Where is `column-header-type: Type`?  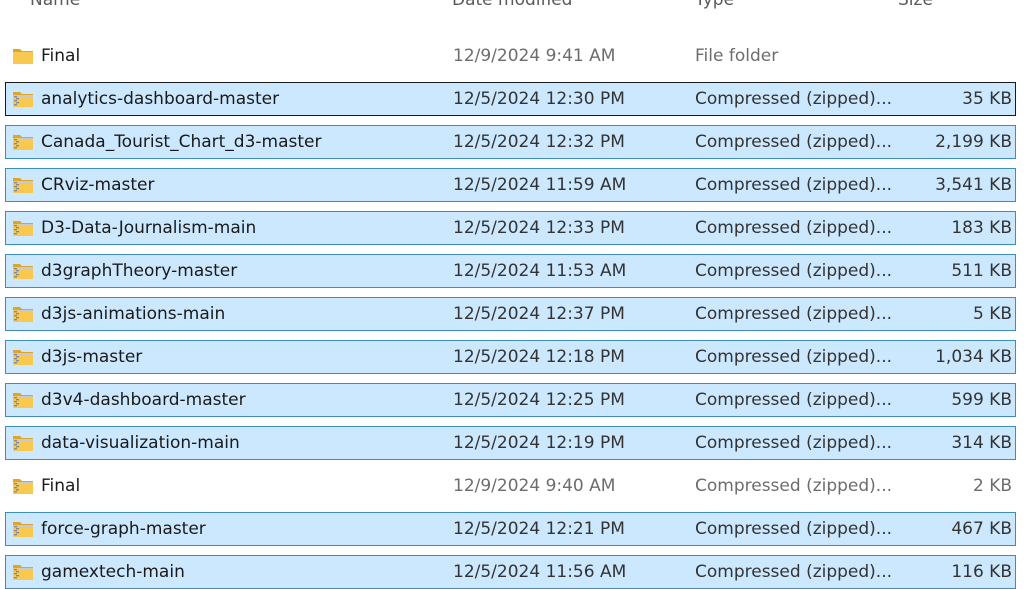 column-header-type: Type is located at coordinates (785, 7).